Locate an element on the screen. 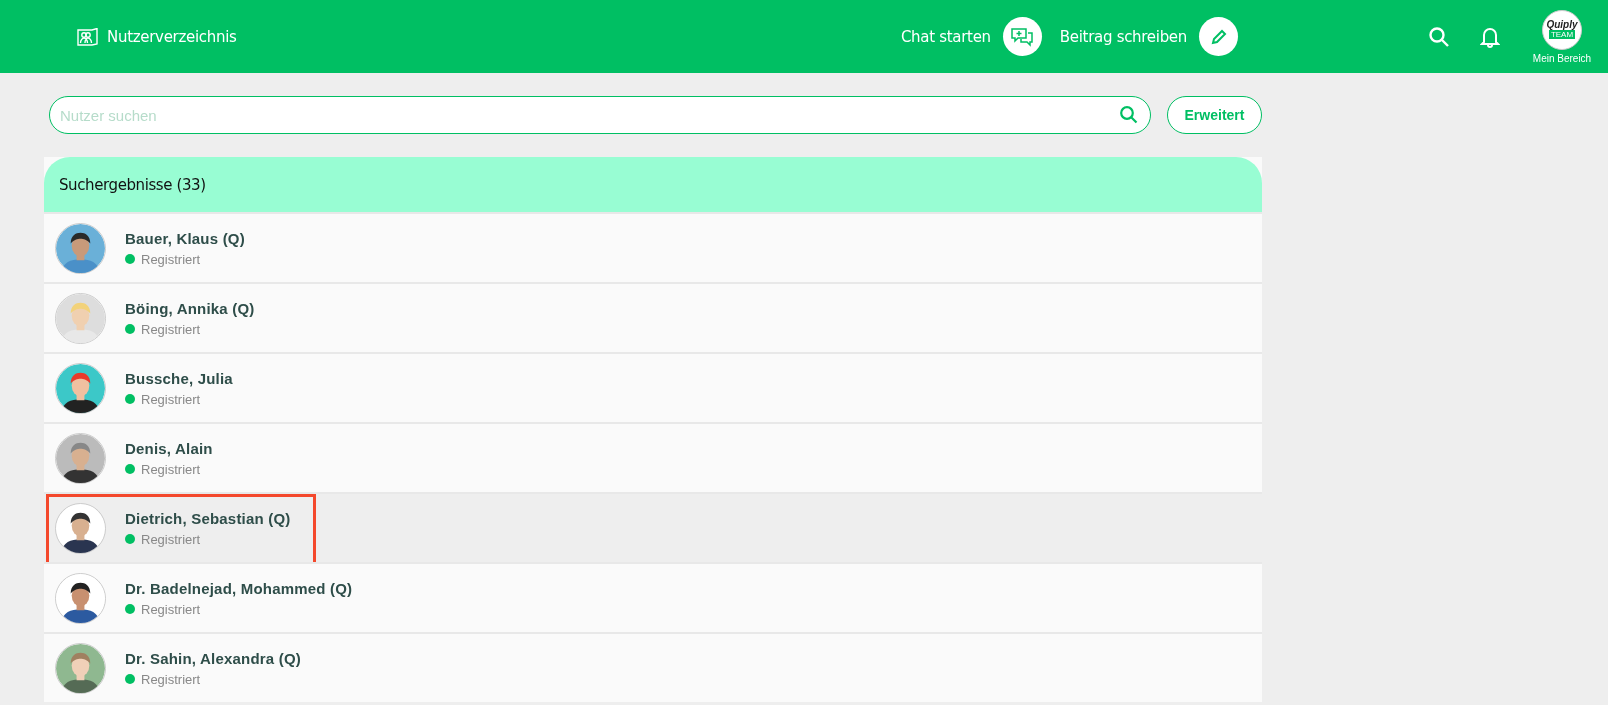  user-name: Dietrich, Sebastian (Q) is located at coordinates (208, 518).